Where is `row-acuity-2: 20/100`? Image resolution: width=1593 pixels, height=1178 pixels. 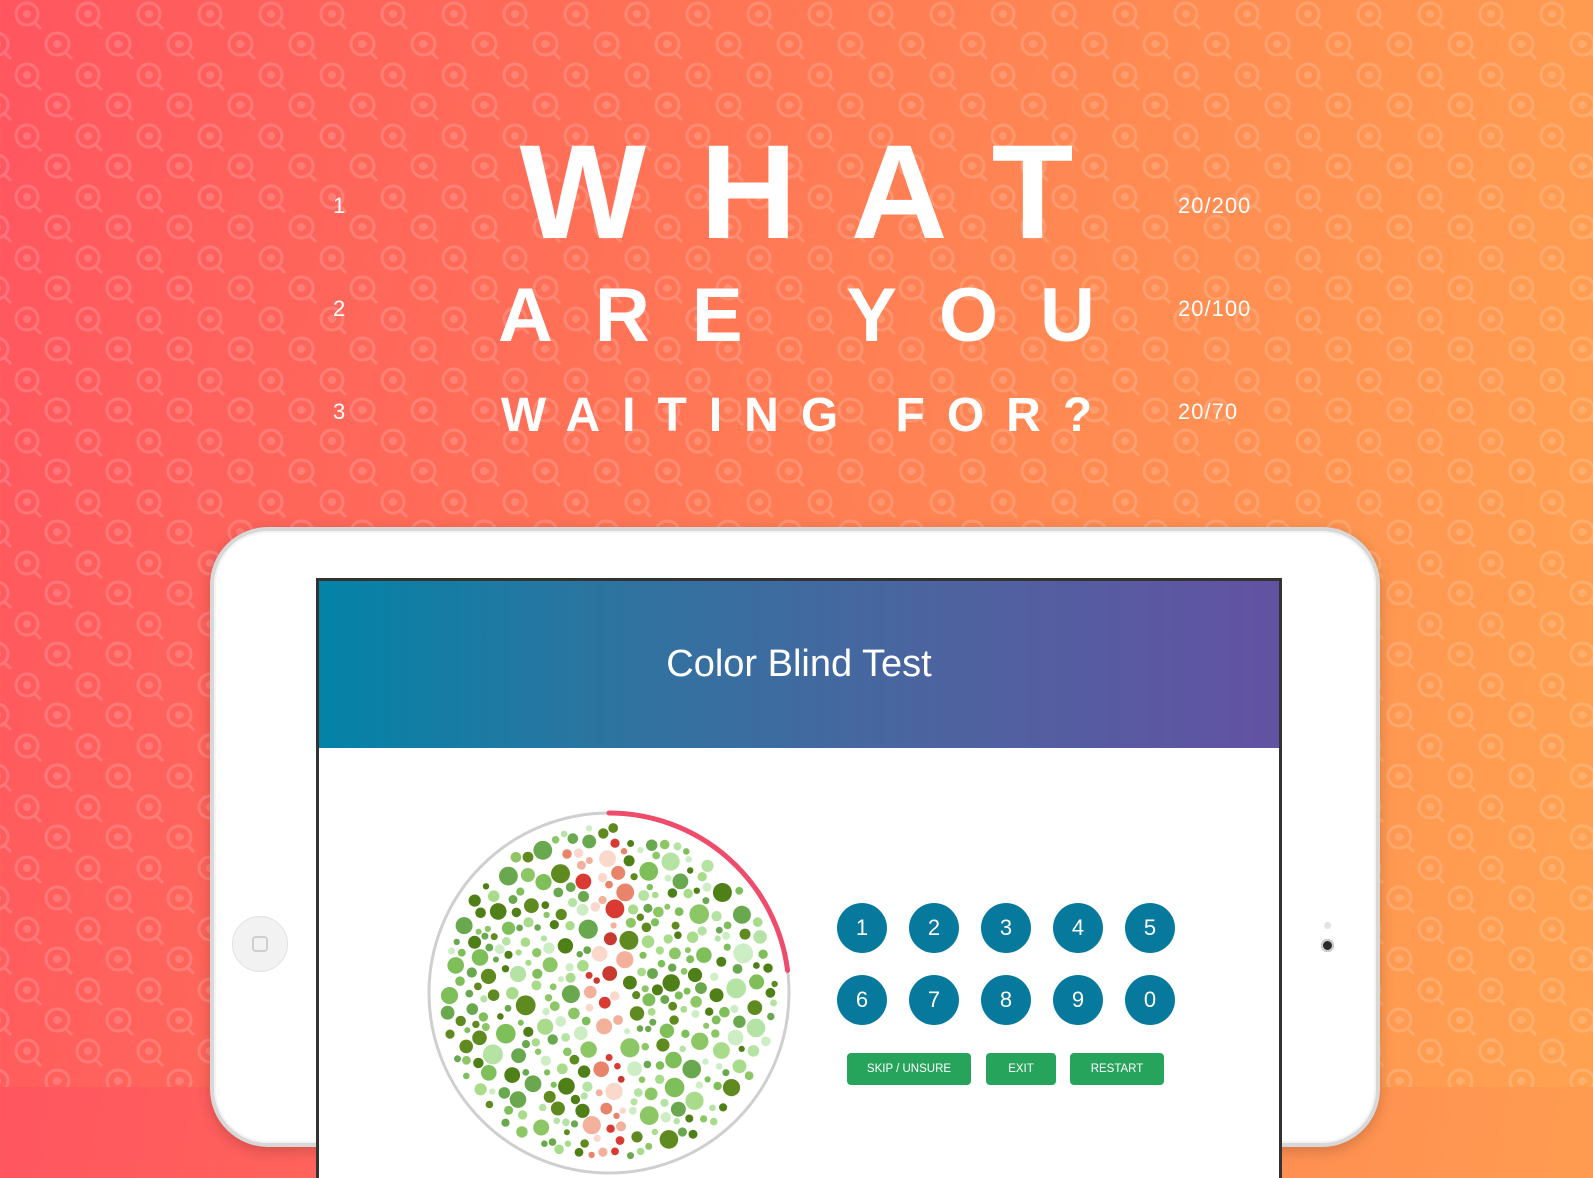 row-acuity-2: 20/100 is located at coordinates (1215, 308).